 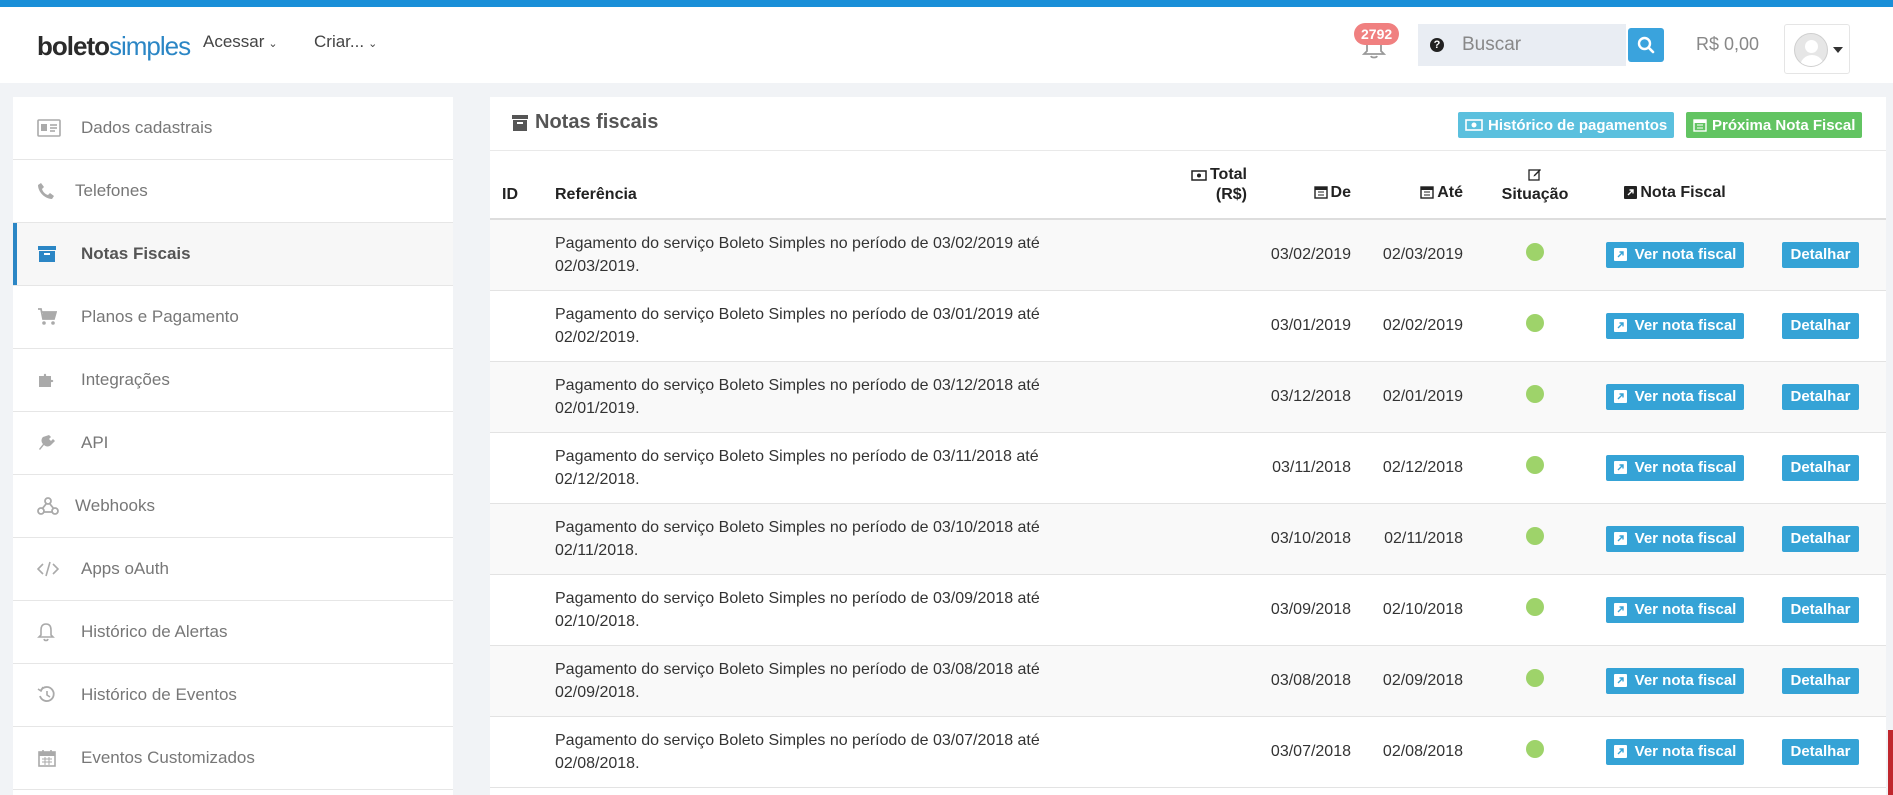 I want to click on sidebar-item-historico-alertas: Histórico de Alertas, so click(x=233, y=632).